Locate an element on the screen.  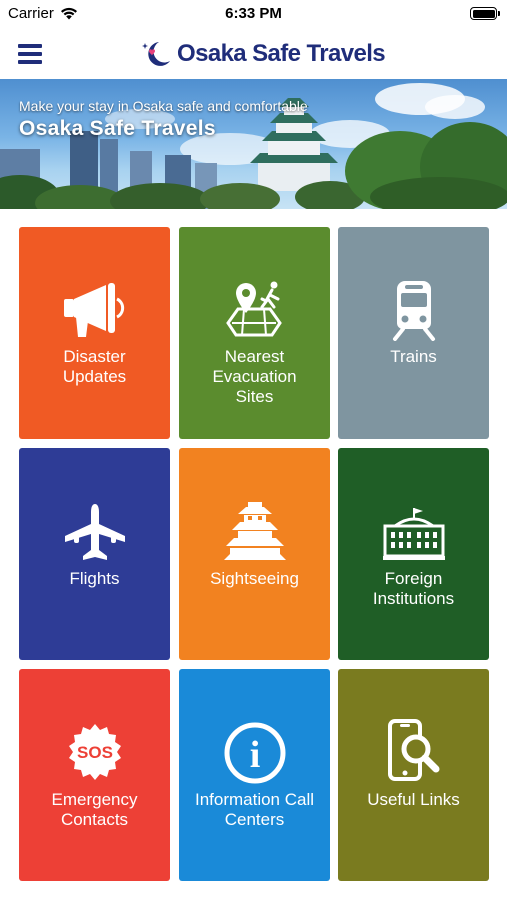
evacuation-map-icon is located at coordinates (253, 309).